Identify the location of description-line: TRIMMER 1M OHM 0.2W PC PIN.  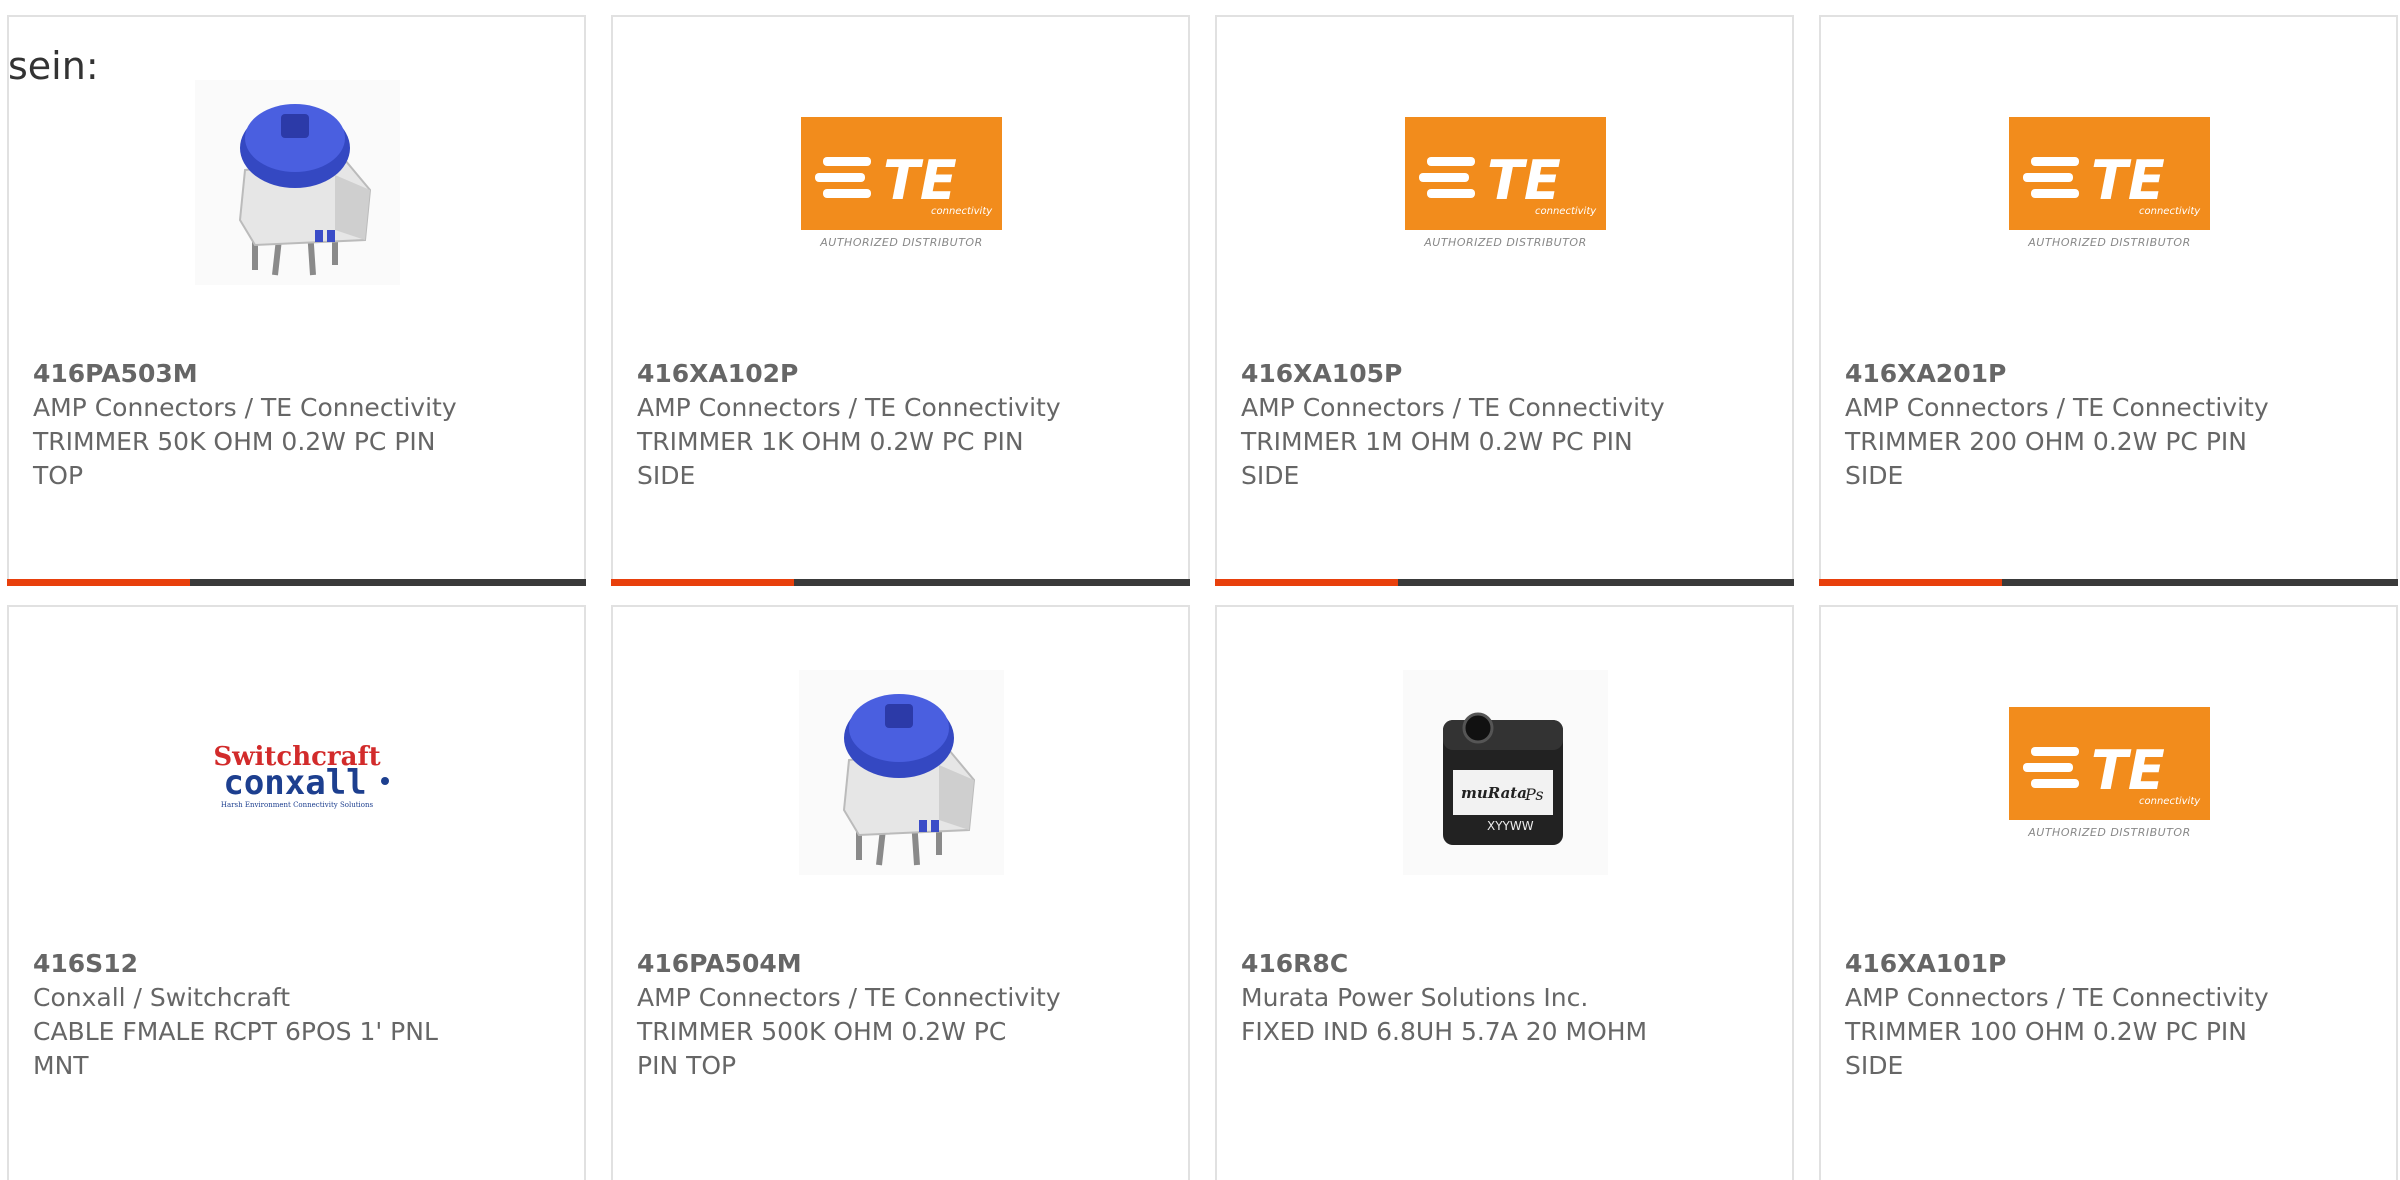
(1437, 441).